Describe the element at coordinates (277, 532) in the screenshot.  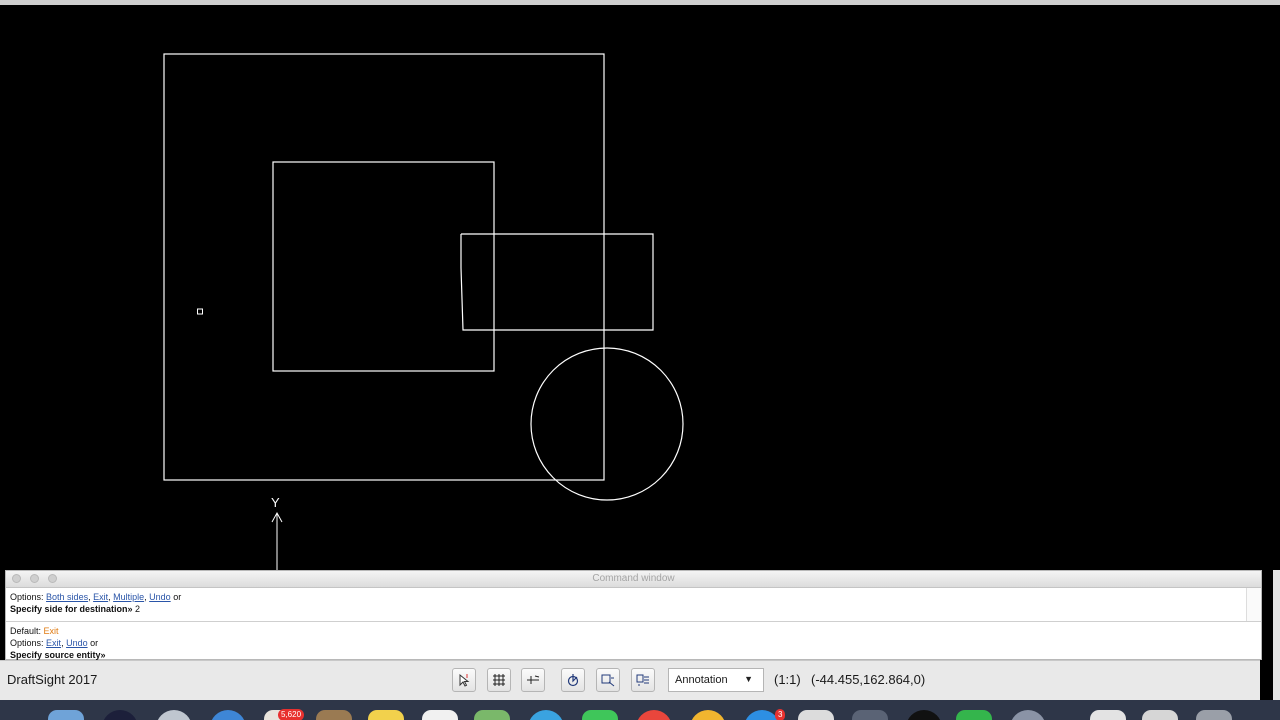
I see `ucs-icon: Y` at that location.